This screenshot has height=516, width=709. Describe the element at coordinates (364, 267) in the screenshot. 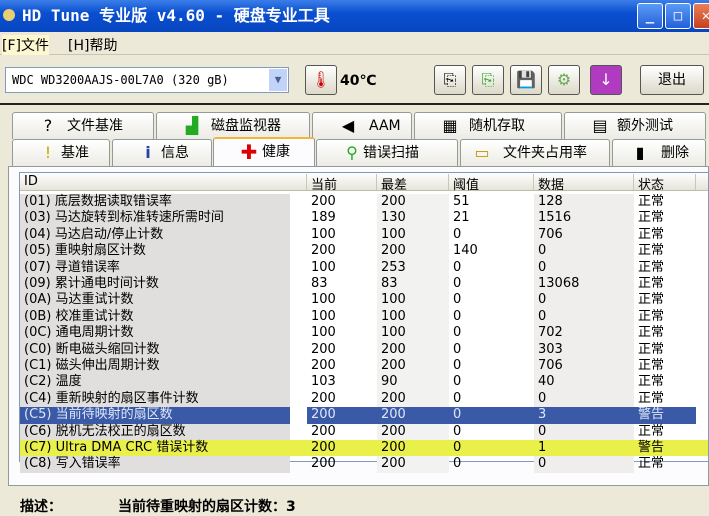

I see `table-row: (07) 寻道错误率 100 253 0 0 正常` at that location.